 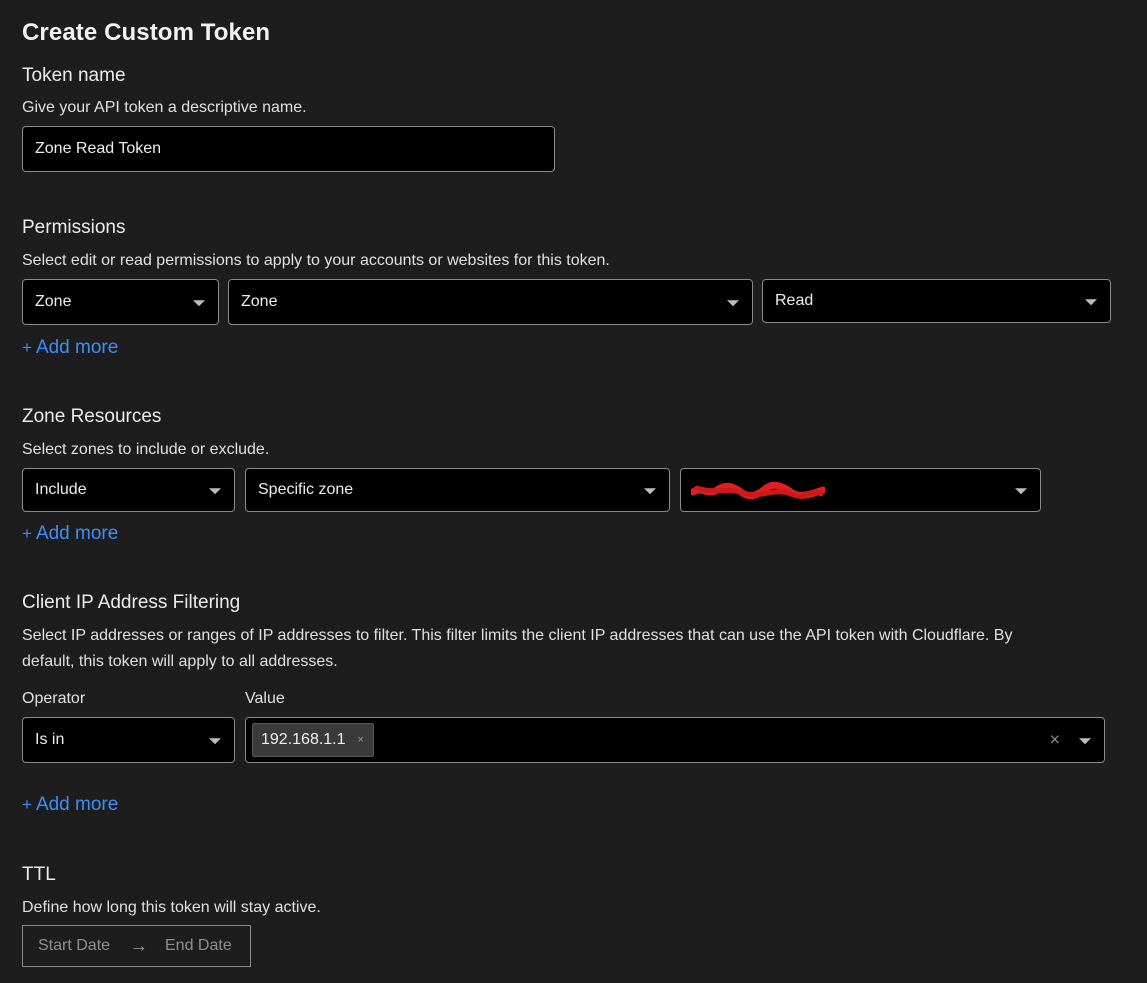 What do you see at coordinates (74, 946) in the screenshot?
I see `start-date-placeholder: Start Date` at bounding box center [74, 946].